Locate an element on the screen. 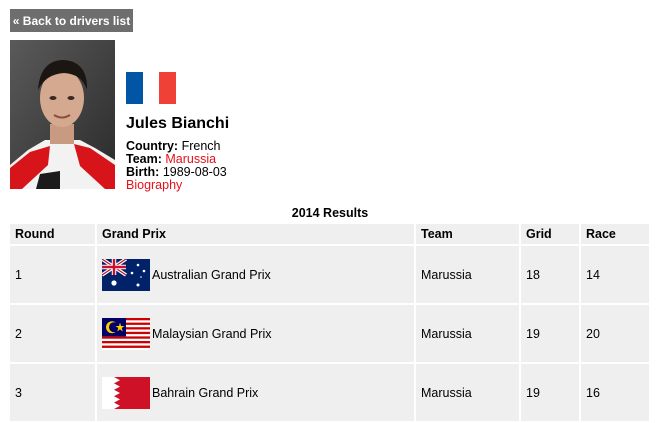  team-link: Marussia is located at coordinates (190, 159).